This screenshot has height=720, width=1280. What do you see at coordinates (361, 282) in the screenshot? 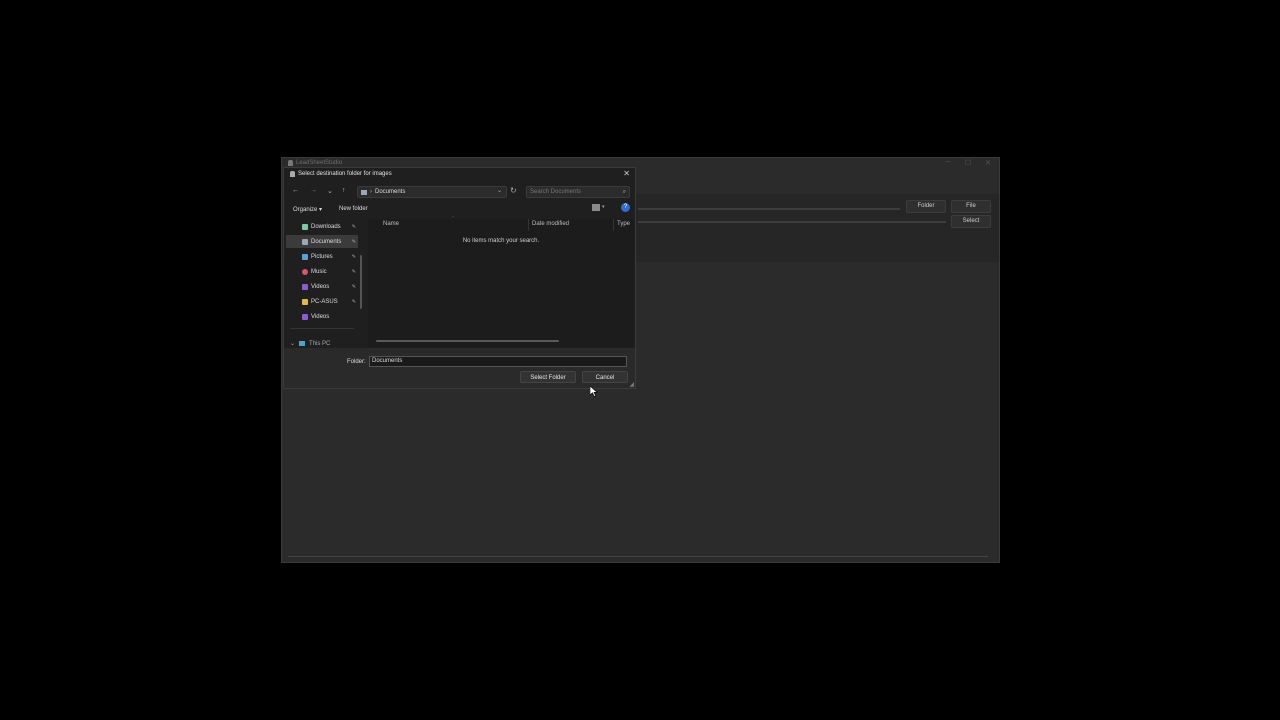
I see `nav-pane-scrollbar` at bounding box center [361, 282].